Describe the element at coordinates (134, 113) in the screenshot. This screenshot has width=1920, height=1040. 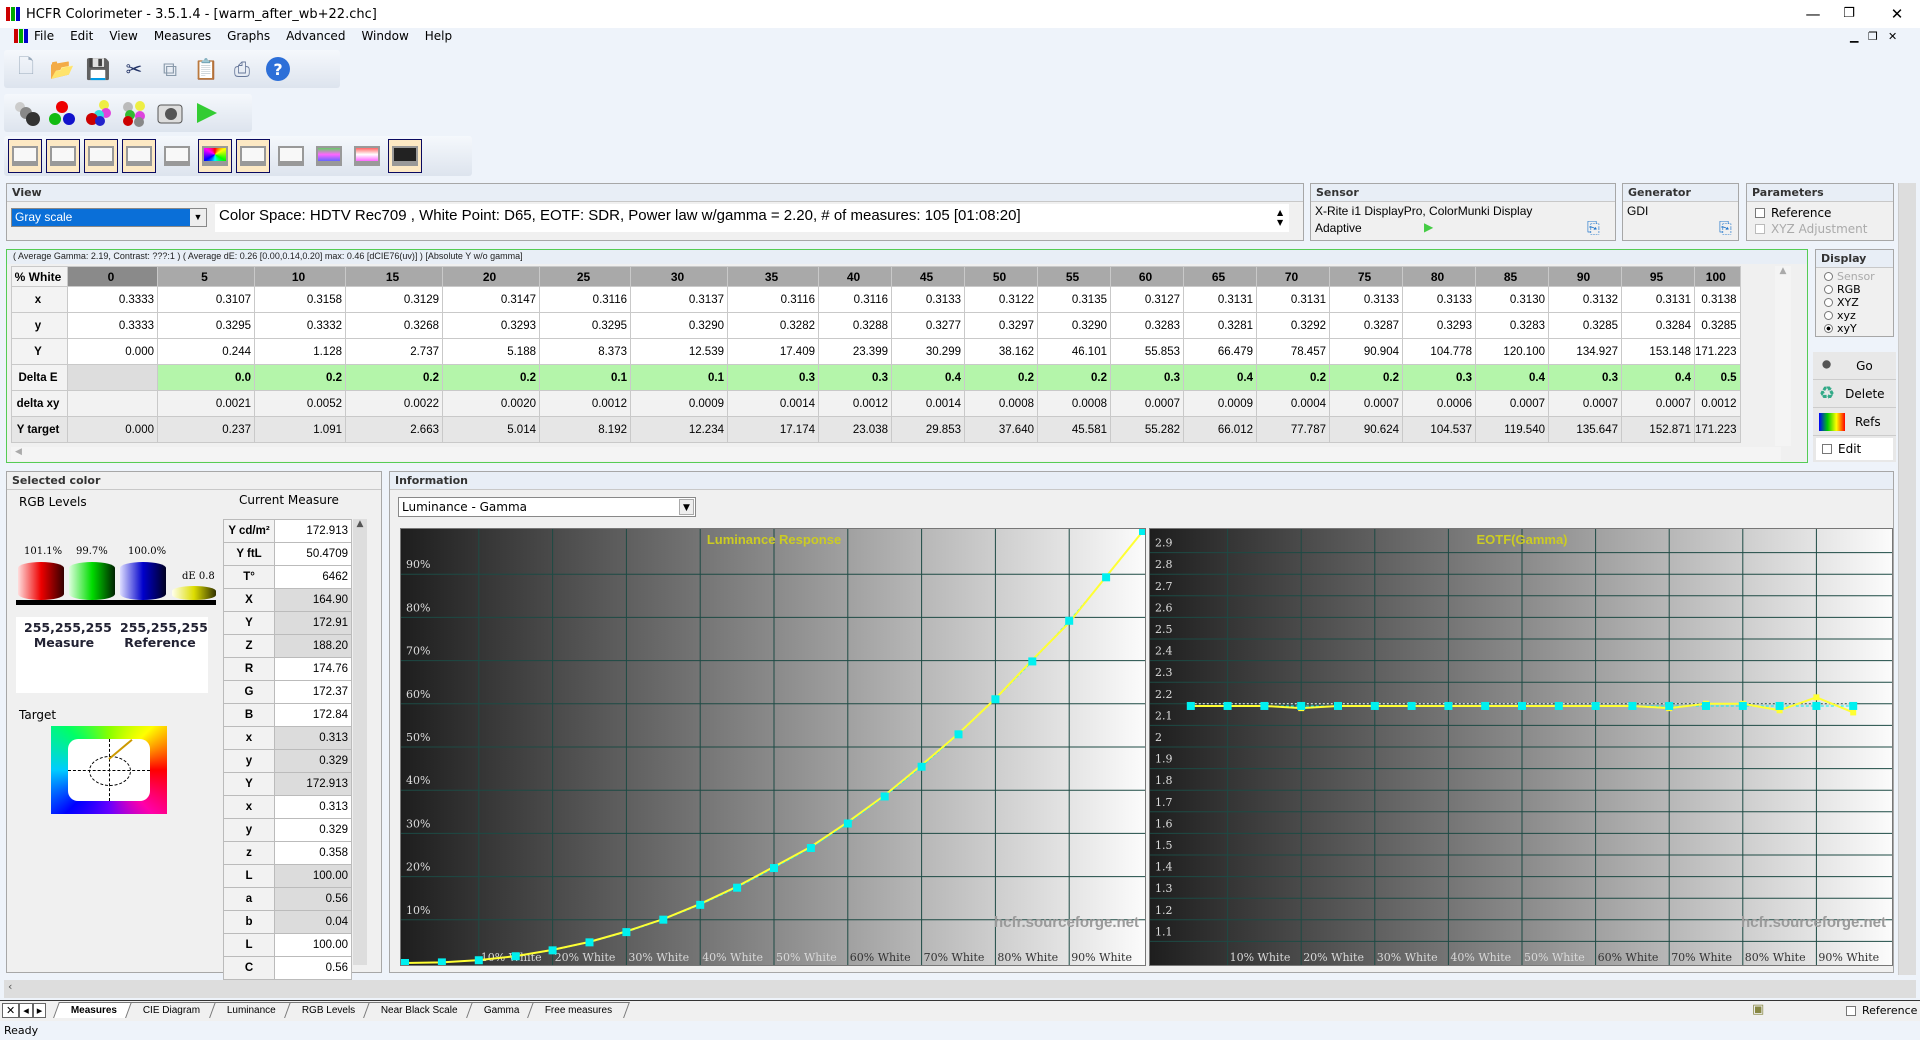
I see `all-colors-icon` at that location.